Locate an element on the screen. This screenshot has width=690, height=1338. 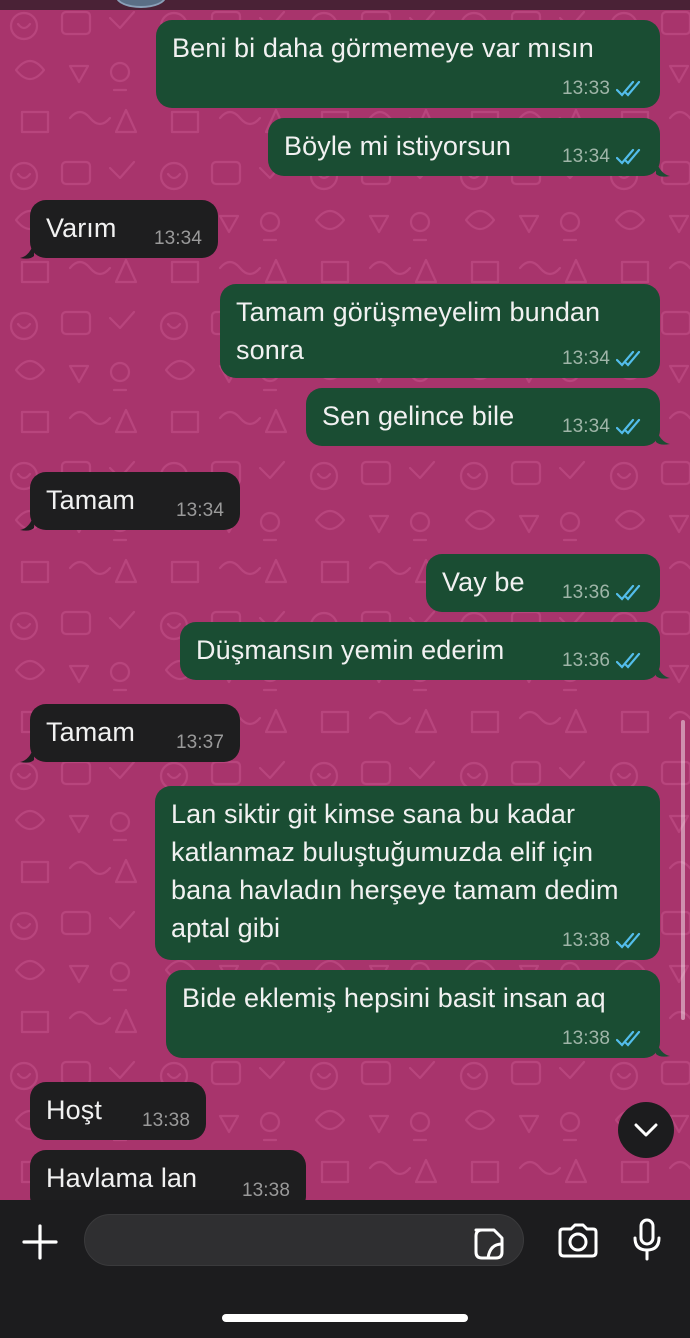
message-time: 13:37 is located at coordinates (199, 742).